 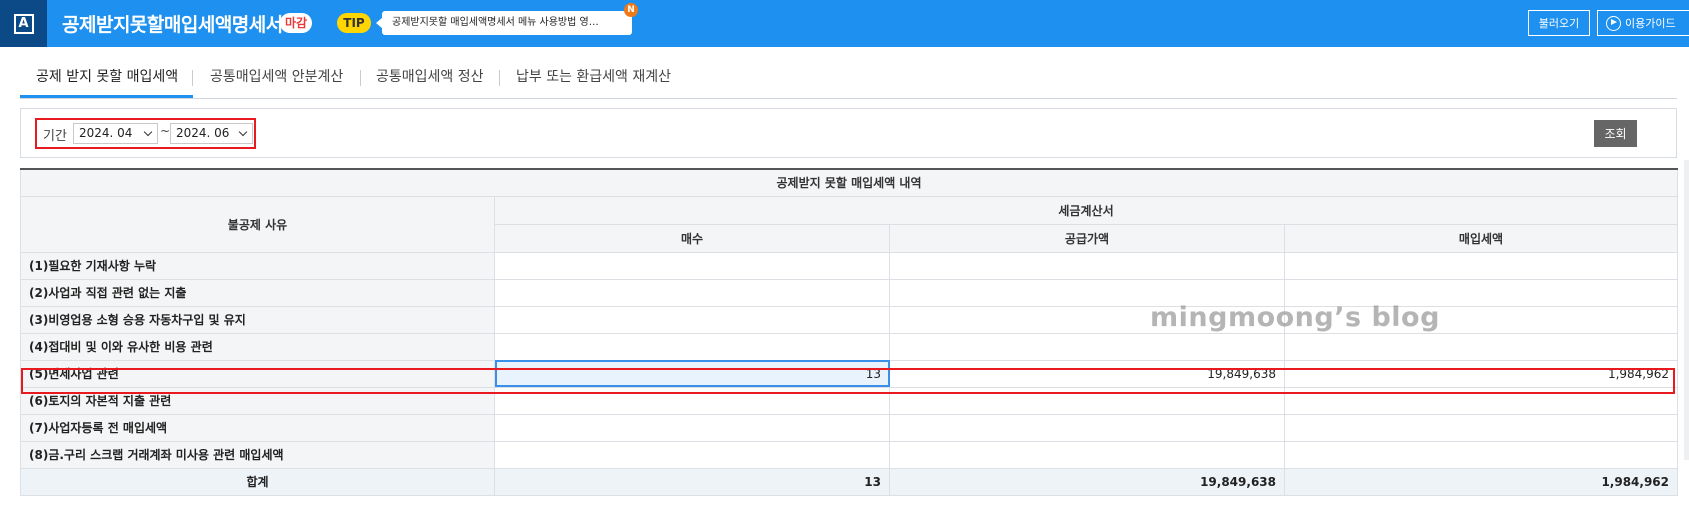 I want to click on table-row: (1)필요한 기재사항 누락, so click(x=849, y=265).